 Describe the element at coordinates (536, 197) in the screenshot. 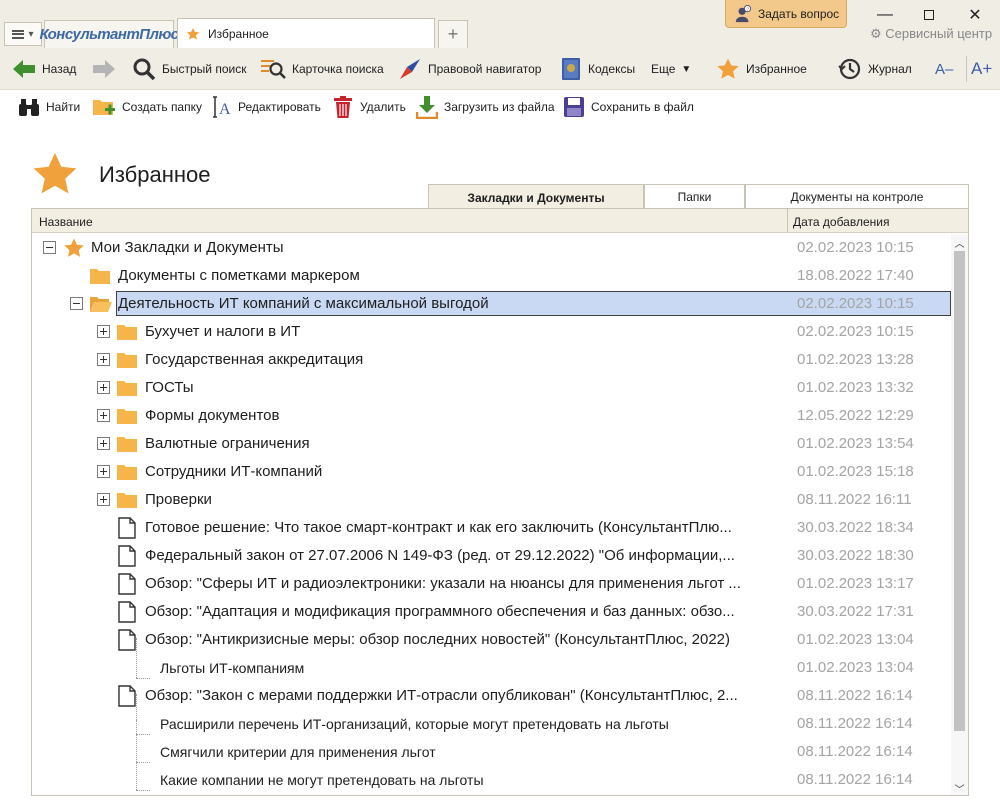

I see `tab-bookmarks-documents: Закладки и Документы` at that location.